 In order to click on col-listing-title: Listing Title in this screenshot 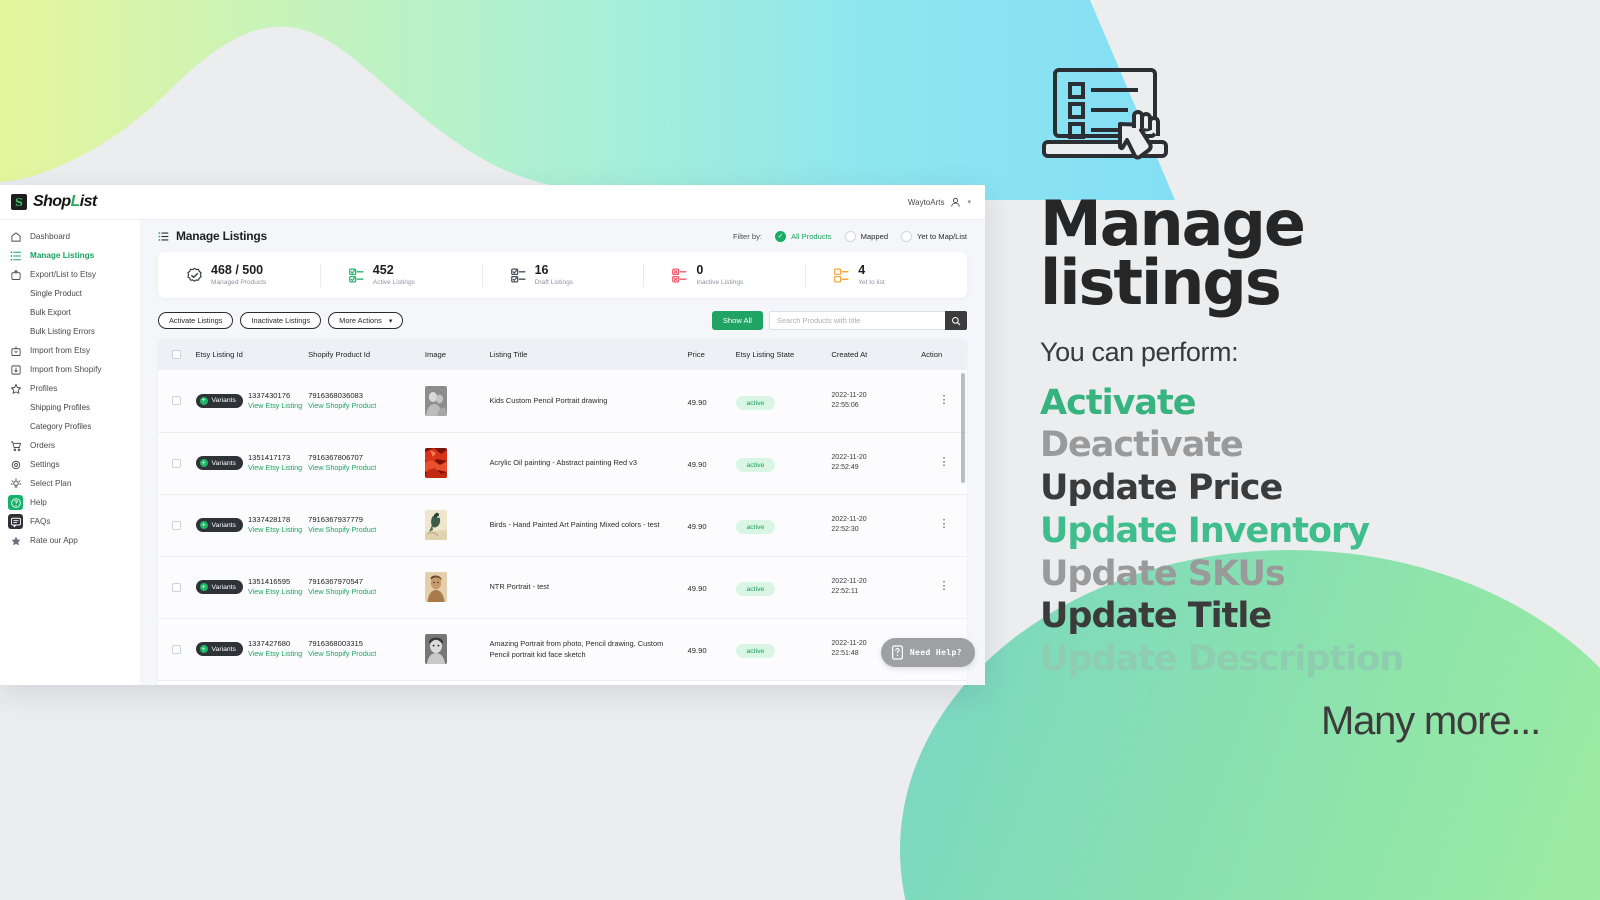, I will do `click(588, 354)`.